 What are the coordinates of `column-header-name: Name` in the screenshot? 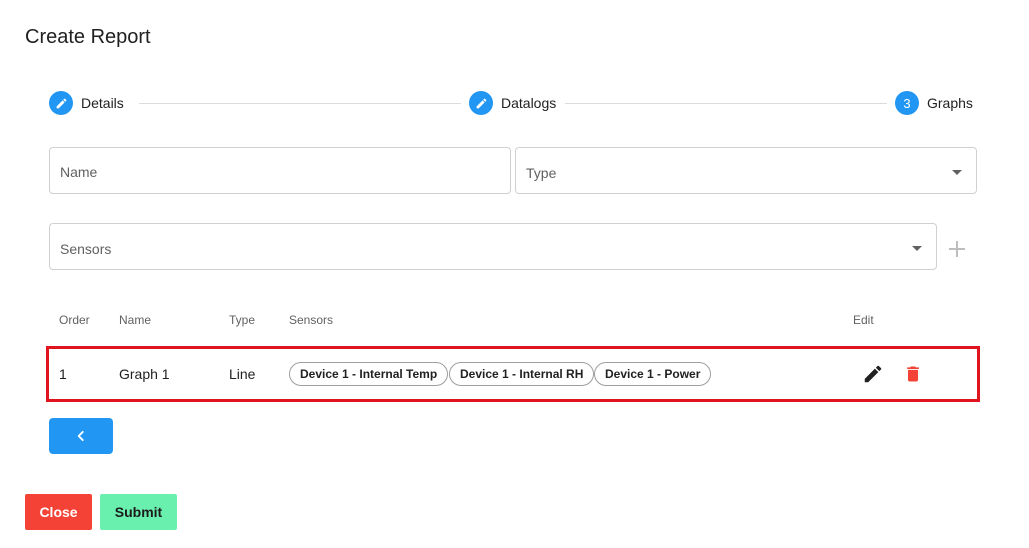 It's located at (135, 320).